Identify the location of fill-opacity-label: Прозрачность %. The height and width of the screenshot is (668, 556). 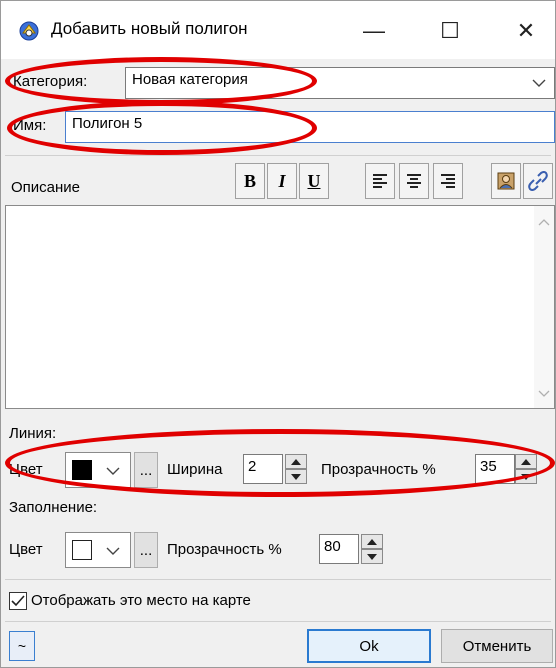
(224, 549).